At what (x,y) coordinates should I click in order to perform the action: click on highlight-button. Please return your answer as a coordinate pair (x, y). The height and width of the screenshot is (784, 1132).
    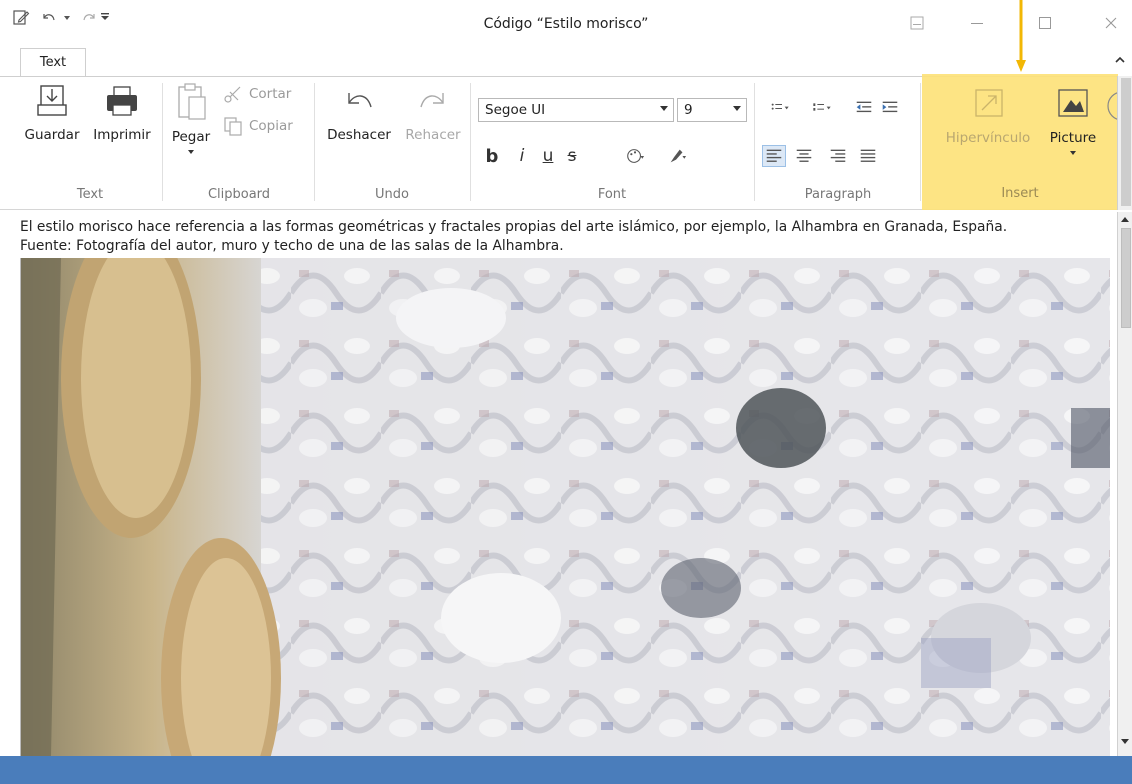
    Looking at the image, I should click on (677, 156).